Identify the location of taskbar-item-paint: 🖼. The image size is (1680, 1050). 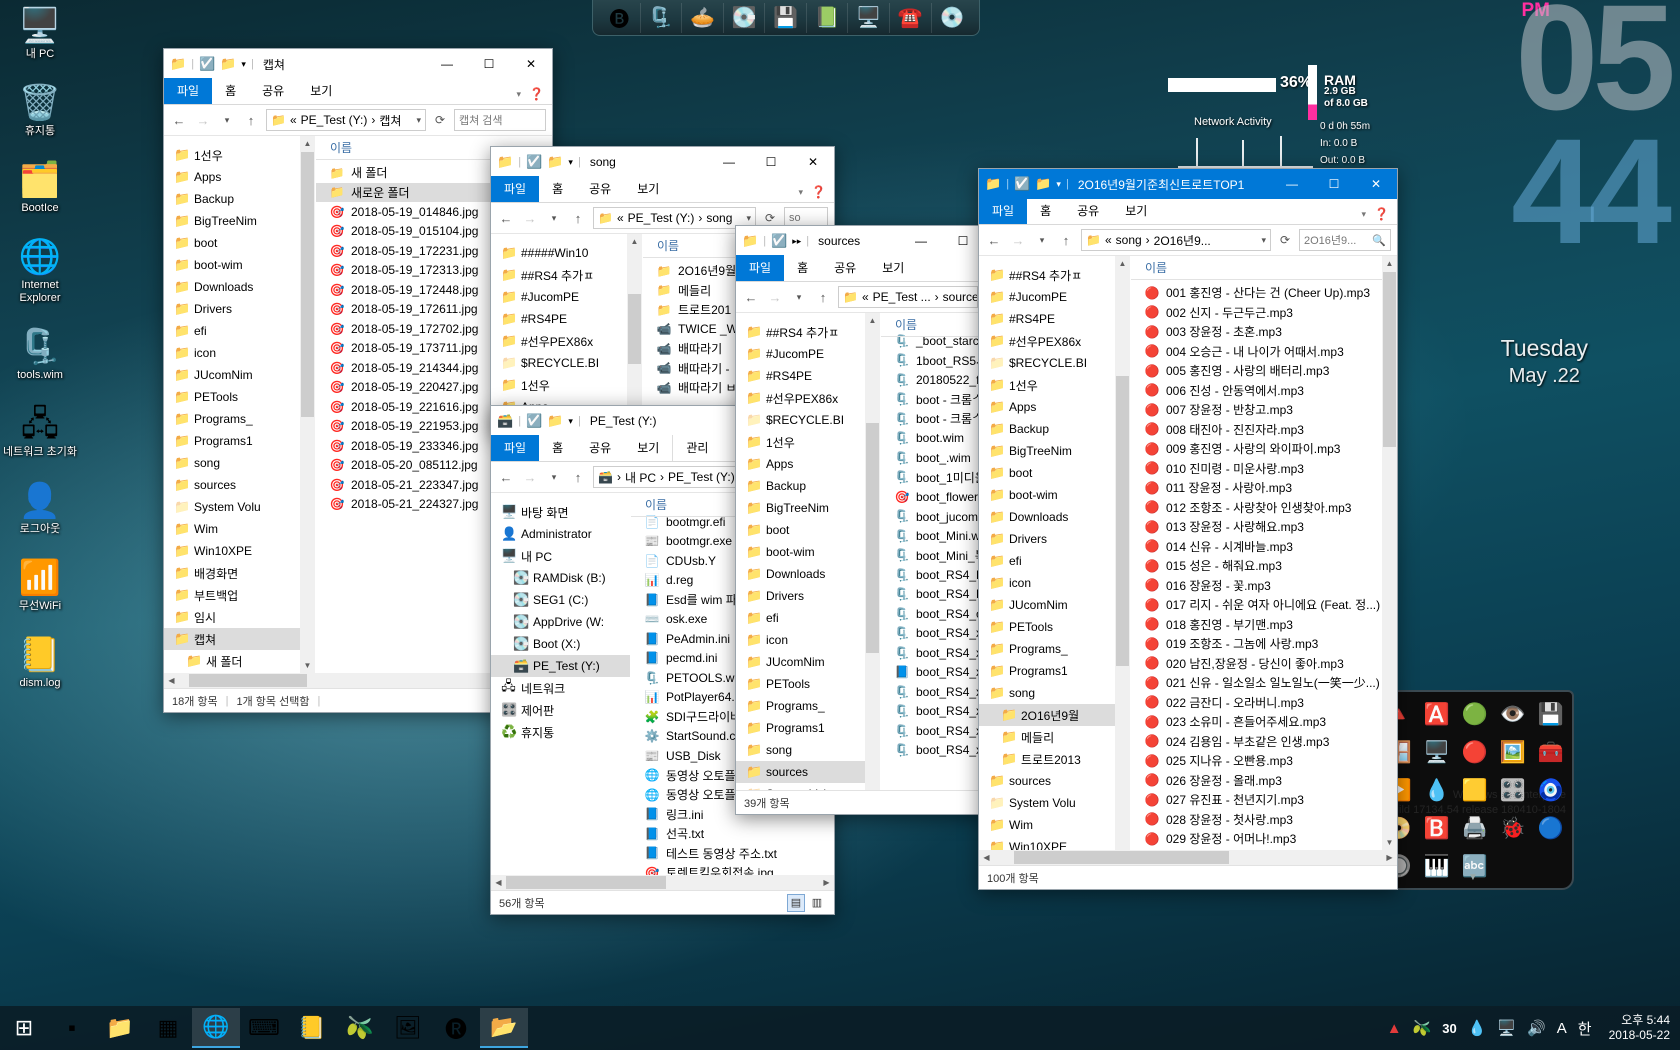
(408, 1028).